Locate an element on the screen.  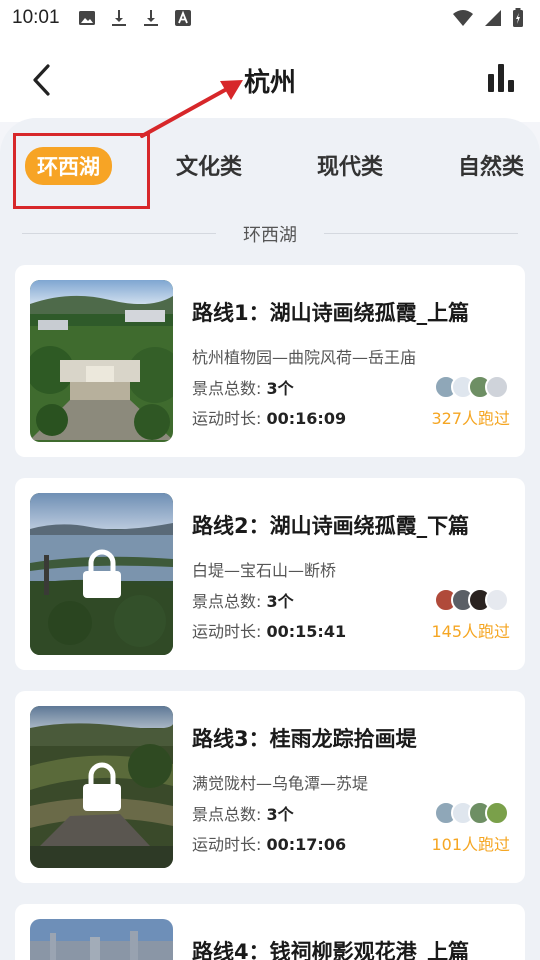
route-title: 路线2：湖山诗画绕孤霞_下篇 is located at coordinates (331, 526).